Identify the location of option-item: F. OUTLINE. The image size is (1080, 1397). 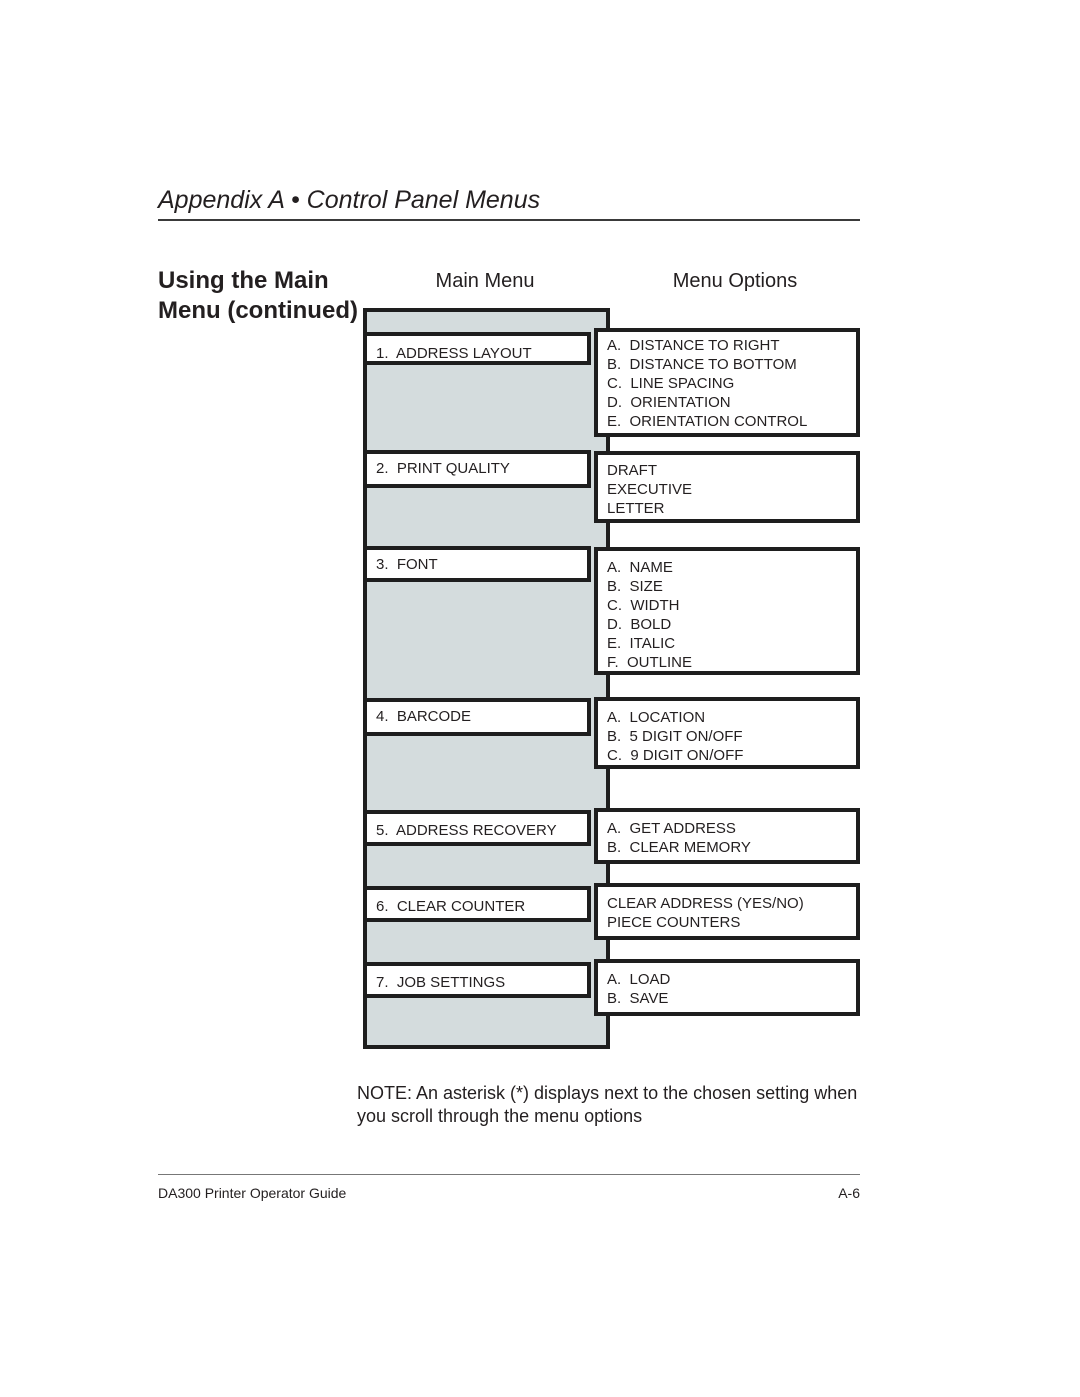
(650, 662).